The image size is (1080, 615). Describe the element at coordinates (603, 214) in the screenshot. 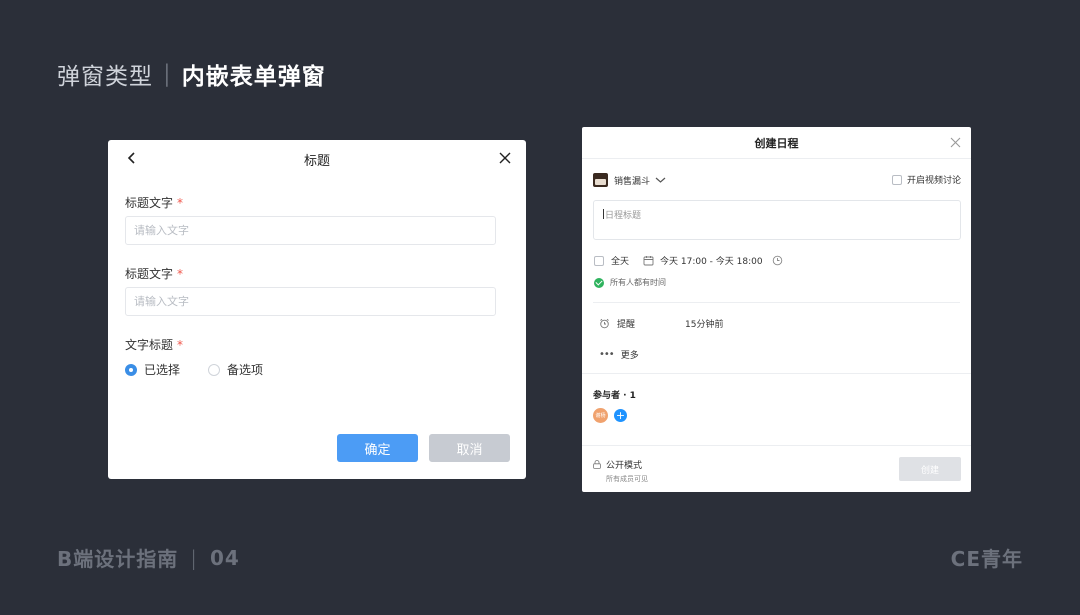

I see `text-caret` at that location.